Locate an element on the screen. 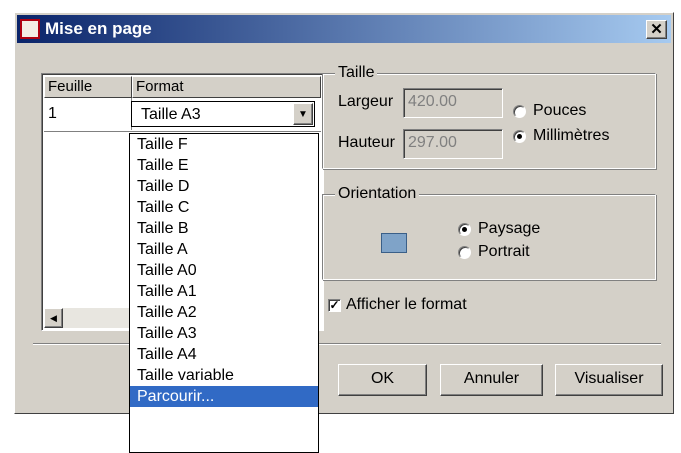  cancel-button: Annuler is located at coordinates (491, 380).